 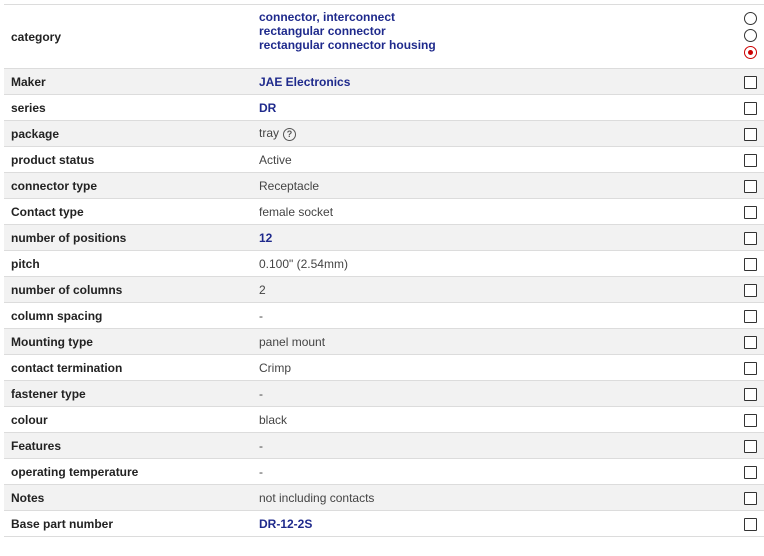 What do you see at coordinates (275, 159) in the screenshot?
I see `attribute-value: Active` at bounding box center [275, 159].